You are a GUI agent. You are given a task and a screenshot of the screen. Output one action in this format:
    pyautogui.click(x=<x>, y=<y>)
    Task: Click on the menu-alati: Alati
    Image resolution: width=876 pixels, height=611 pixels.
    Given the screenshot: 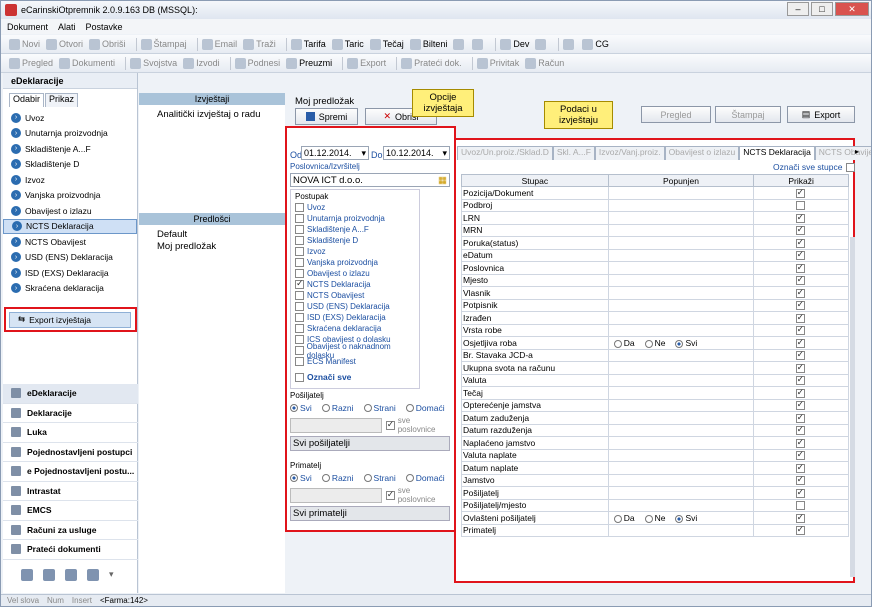 What is the action you would take?
    pyautogui.click(x=67, y=27)
    